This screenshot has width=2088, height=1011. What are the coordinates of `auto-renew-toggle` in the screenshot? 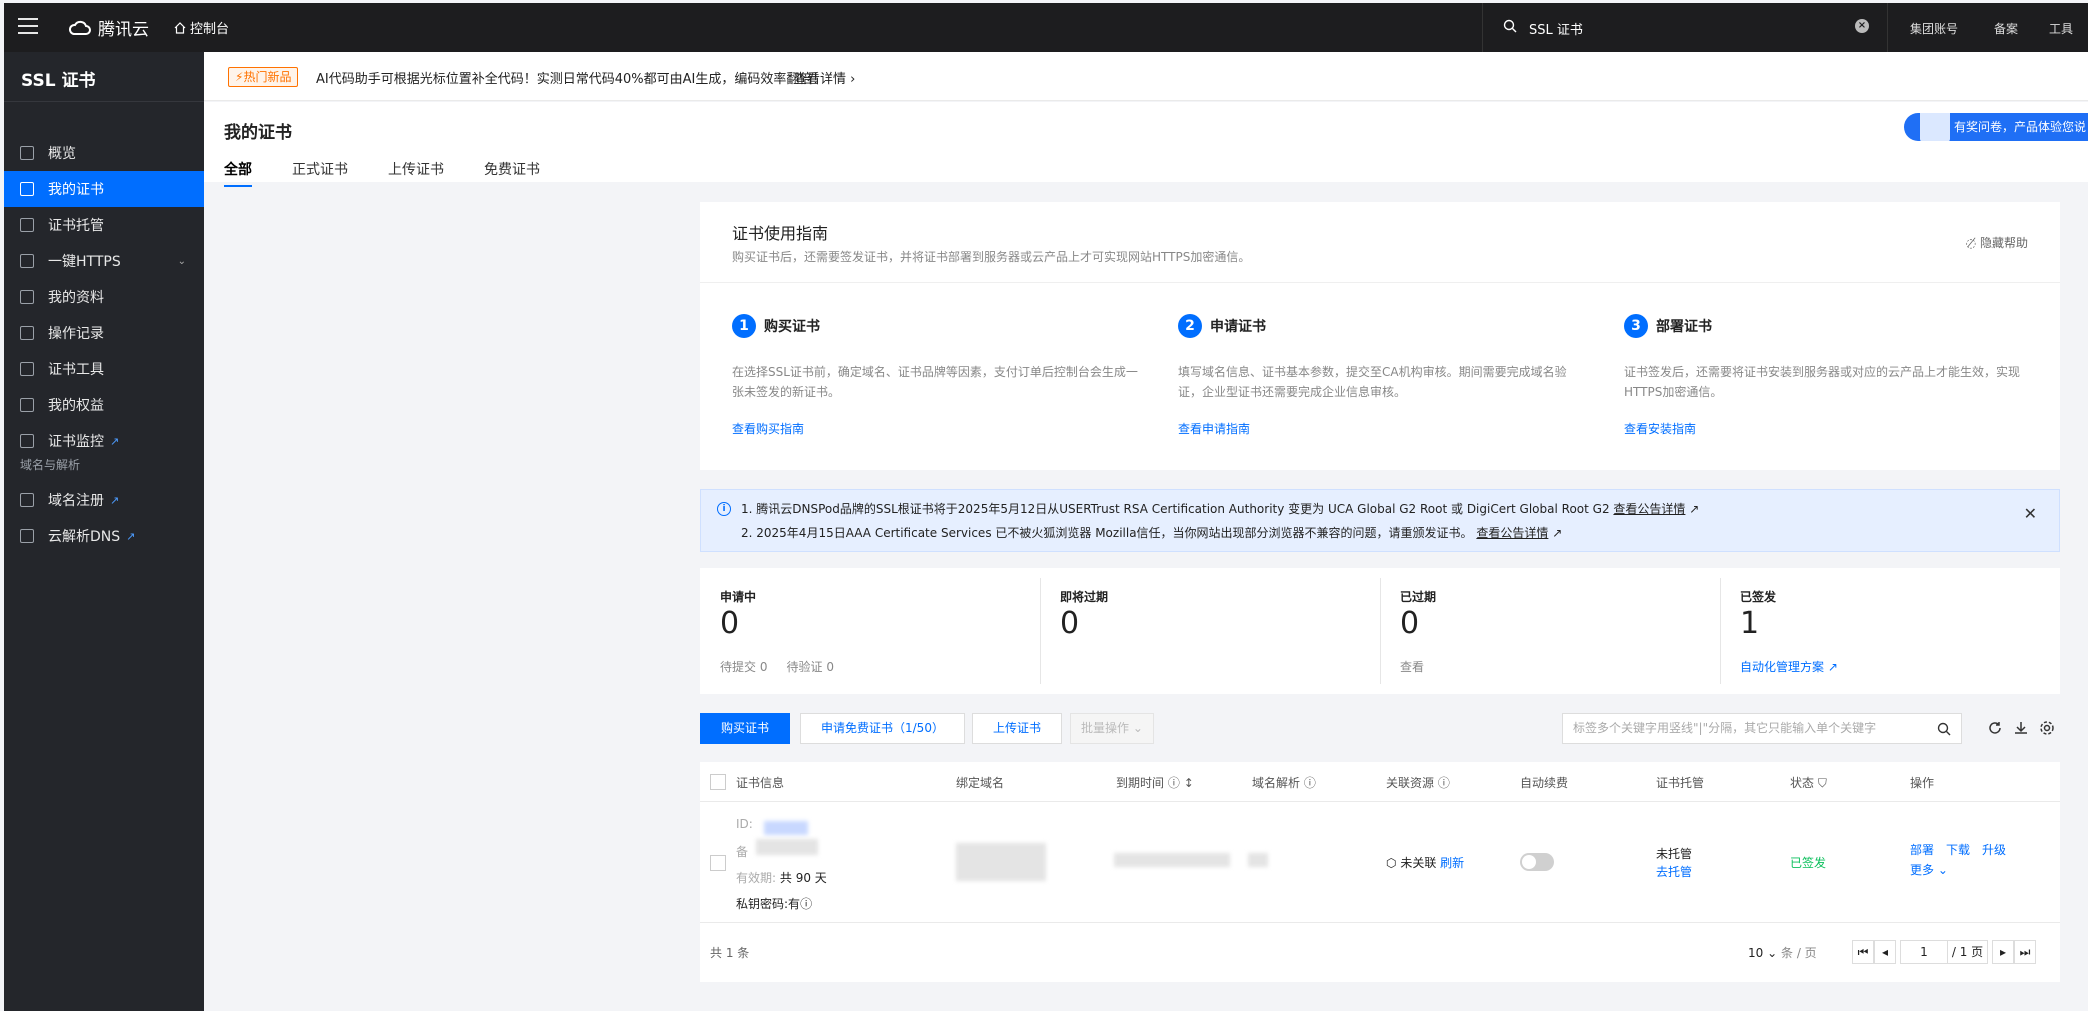 It's located at (1537, 862).